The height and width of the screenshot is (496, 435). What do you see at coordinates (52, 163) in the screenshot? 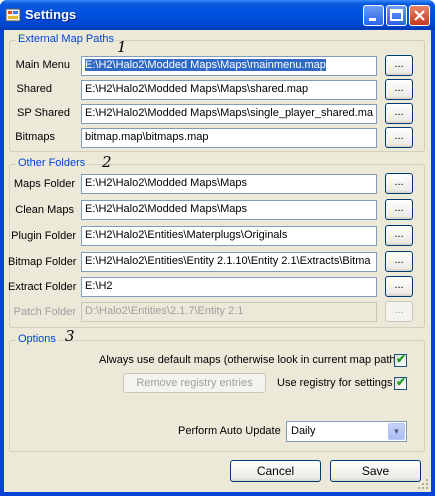
I see `other-folders-title: Other Folders` at bounding box center [52, 163].